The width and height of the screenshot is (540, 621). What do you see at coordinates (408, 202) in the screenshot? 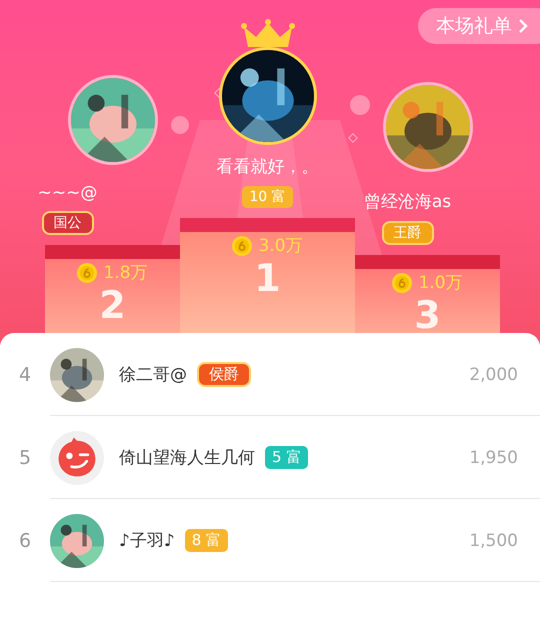
I see `user-name: 曾经沧海as` at bounding box center [408, 202].